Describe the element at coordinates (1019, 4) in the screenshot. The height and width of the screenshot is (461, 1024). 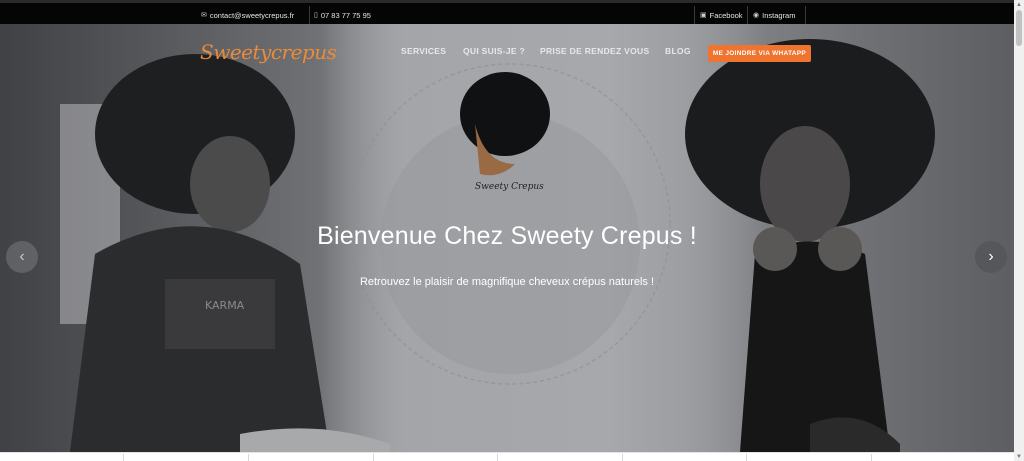
I see `scroll-up-icon: ▲` at that location.